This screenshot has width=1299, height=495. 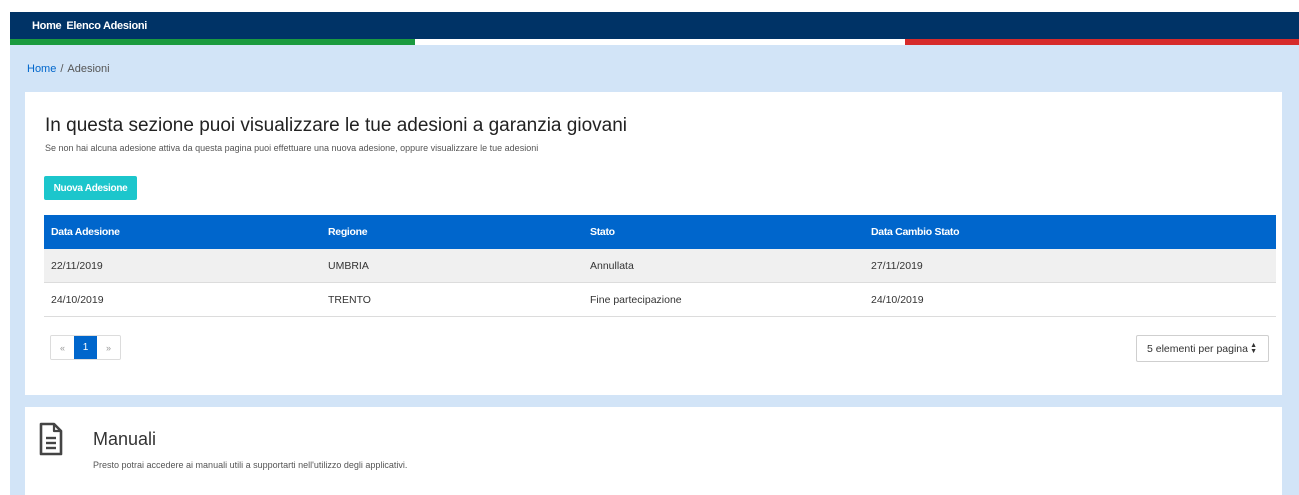 I want to click on header-regione: Regione, so click(x=348, y=232).